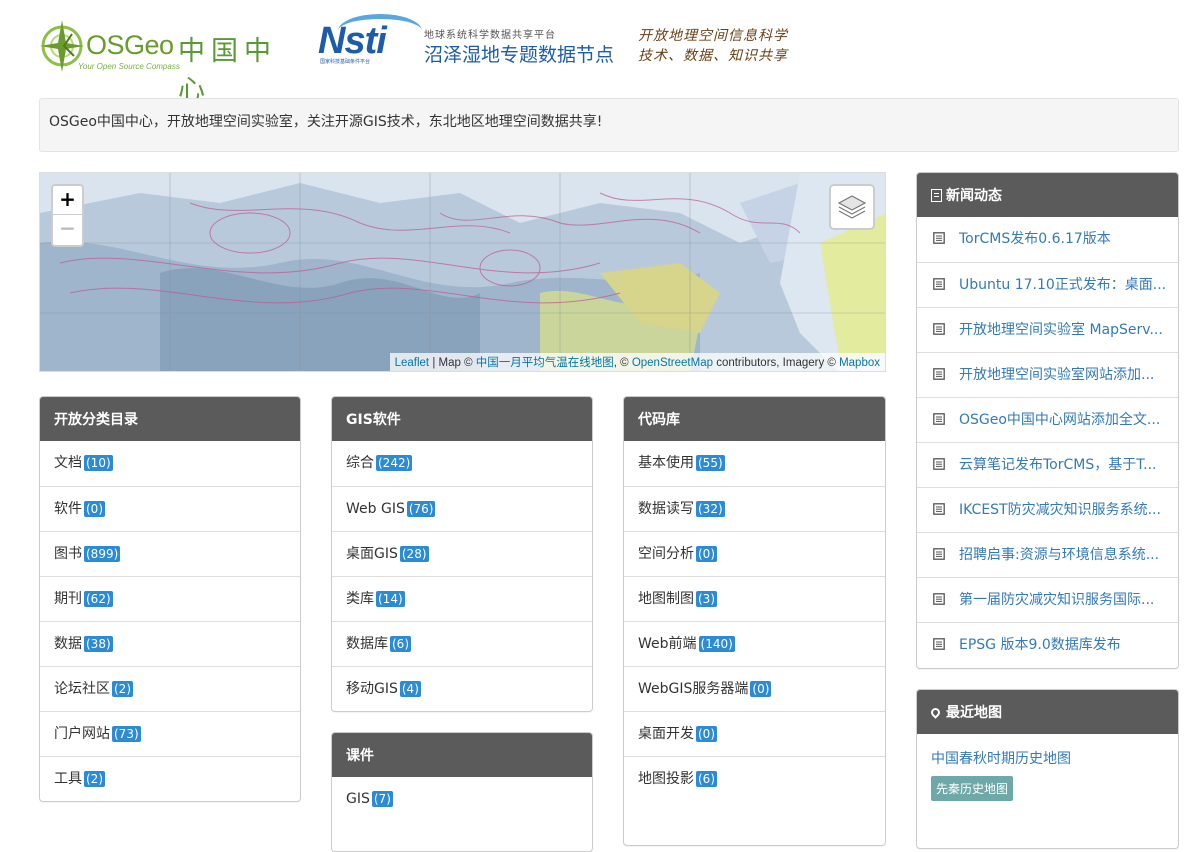  Describe the element at coordinates (1001, 759) in the screenshot. I see `recent-map-link: 中国春秋时期历史地图` at that location.